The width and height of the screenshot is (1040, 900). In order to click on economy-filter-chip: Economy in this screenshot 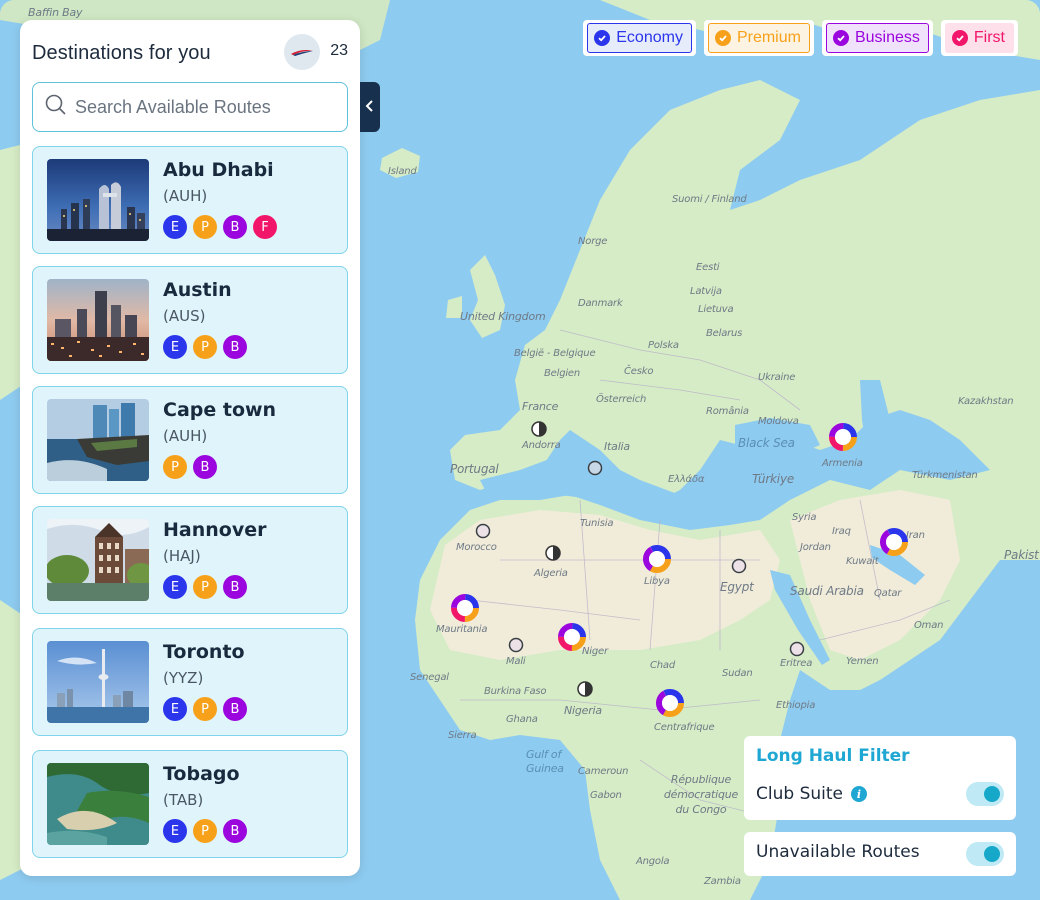, I will do `click(639, 38)`.